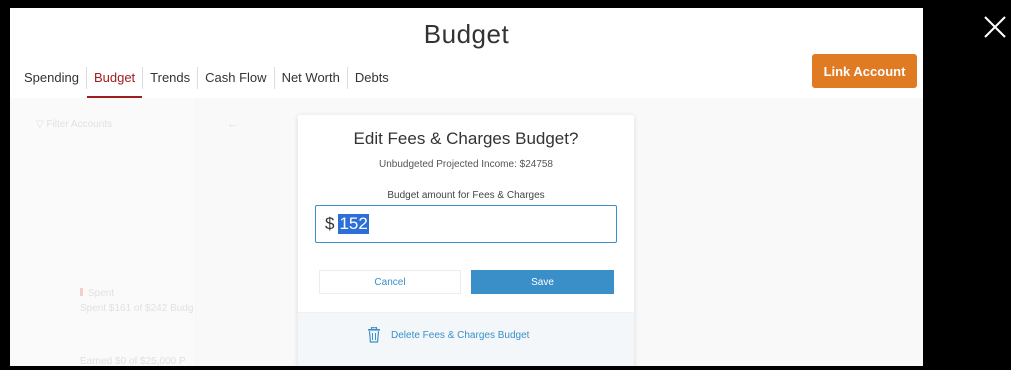 The width and height of the screenshot is (1011, 370). I want to click on currency-symbol: $, so click(330, 223).